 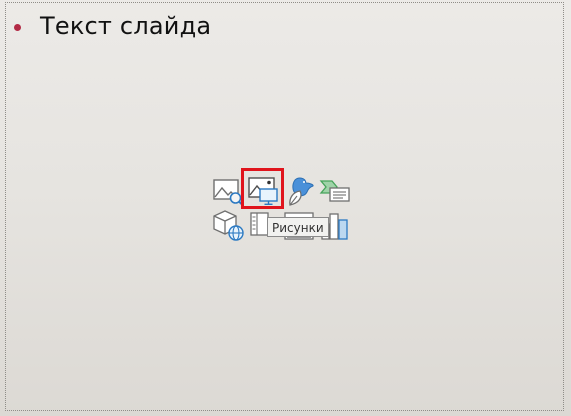 What do you see at coordinates (228, 225) in the screenshot?
I see `3d-models-icon` at bounding box center [228, 225].